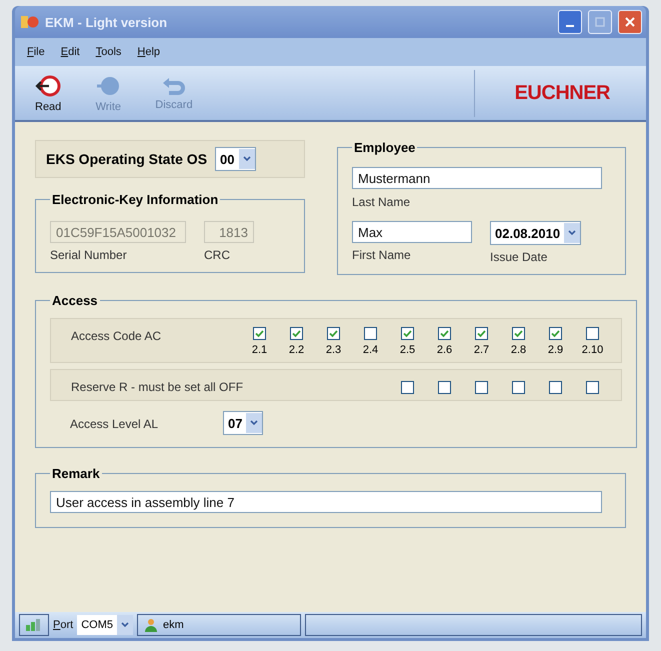 The width and height of the screenshot is (661, 651). Describe the element at coordinates (243, 423) in the screenshot. I see `access-level-dropdown: 07` at that location.